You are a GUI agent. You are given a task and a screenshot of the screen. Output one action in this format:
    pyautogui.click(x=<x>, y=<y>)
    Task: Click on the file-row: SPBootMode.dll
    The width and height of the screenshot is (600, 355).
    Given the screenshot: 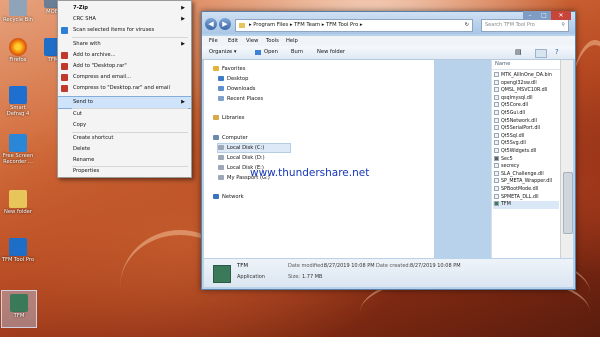 What is the action you would take?
    pyautogui.click(x=526, y=190)
    